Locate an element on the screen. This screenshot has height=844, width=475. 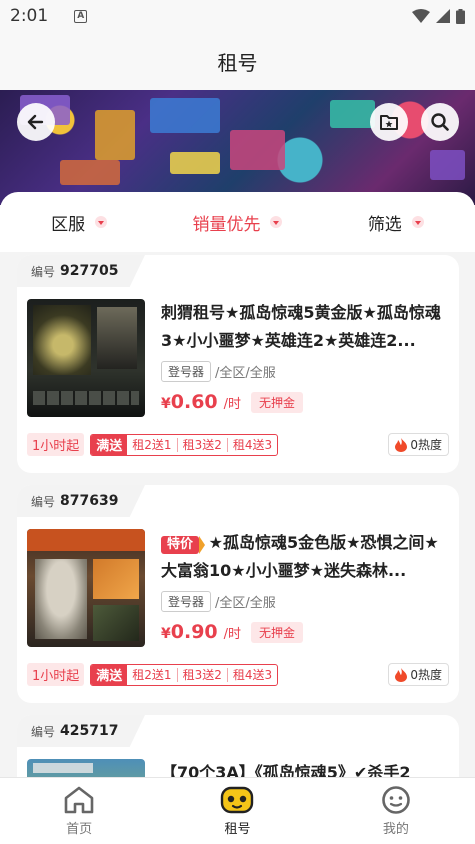
card-number: 编号 877639 is located at coordinates (81, 501).